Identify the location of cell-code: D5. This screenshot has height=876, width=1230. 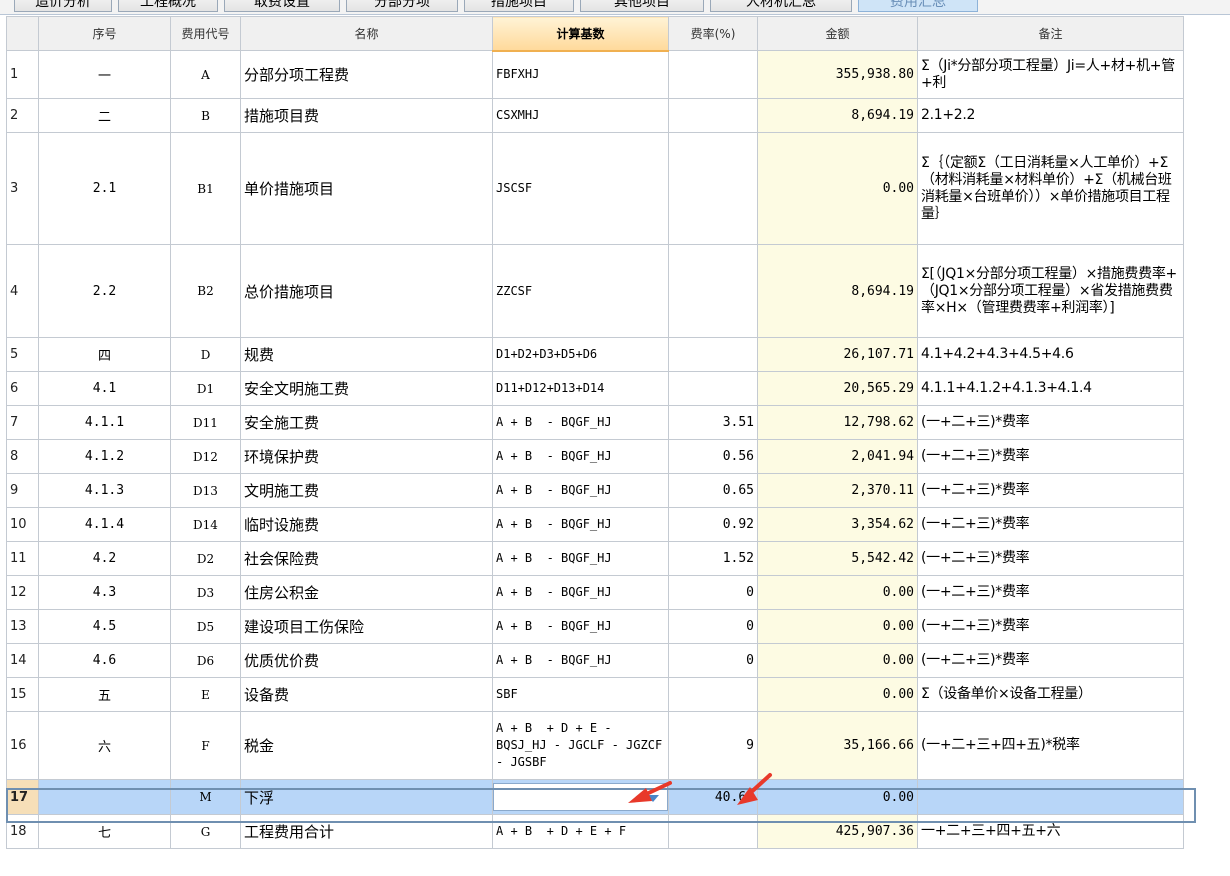
(205, 626).